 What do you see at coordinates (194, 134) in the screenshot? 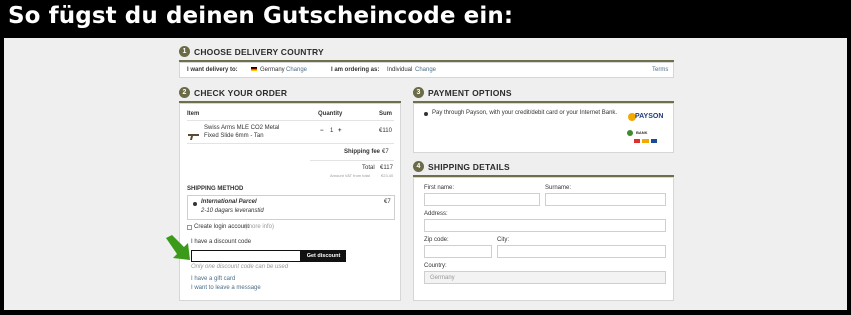
I see `product-thumbnail` at bounding box center [194, 134].